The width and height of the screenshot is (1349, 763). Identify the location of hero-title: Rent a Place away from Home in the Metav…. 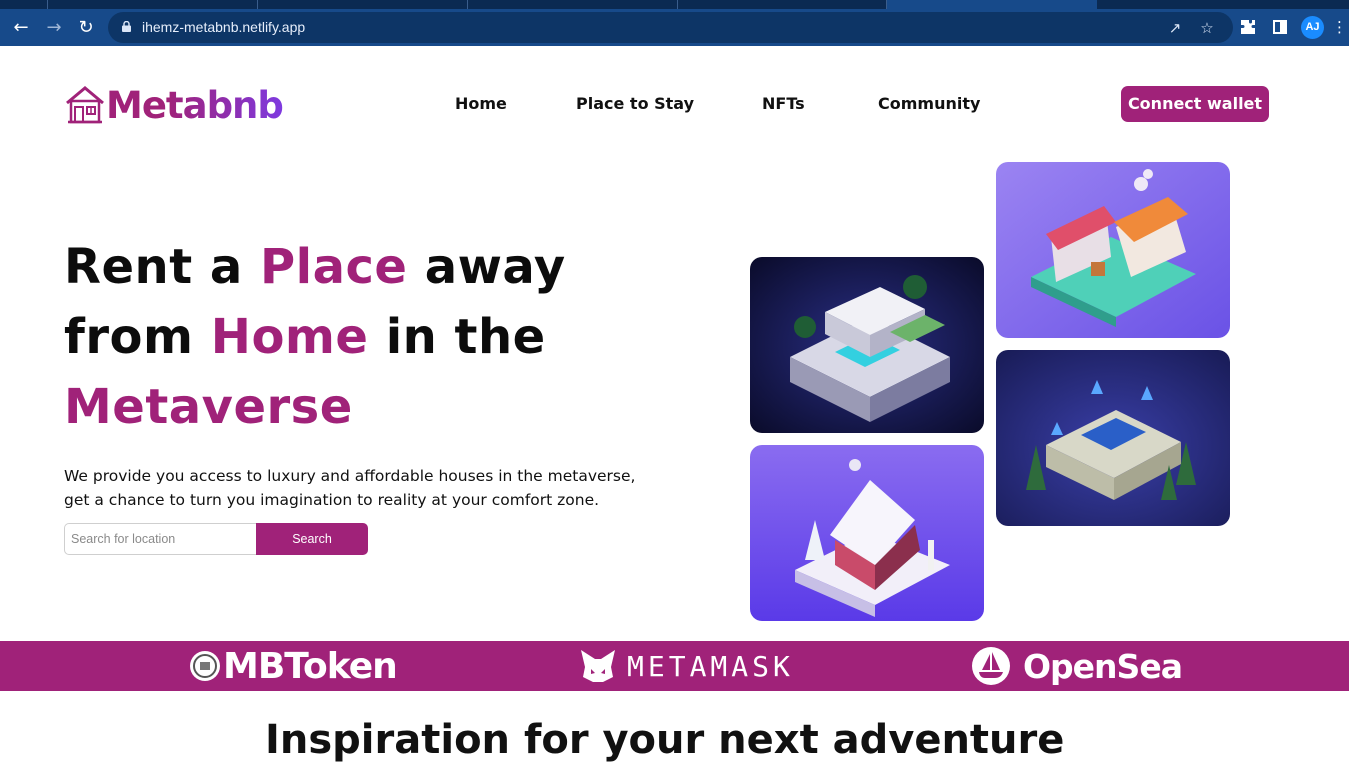
(384, 337).